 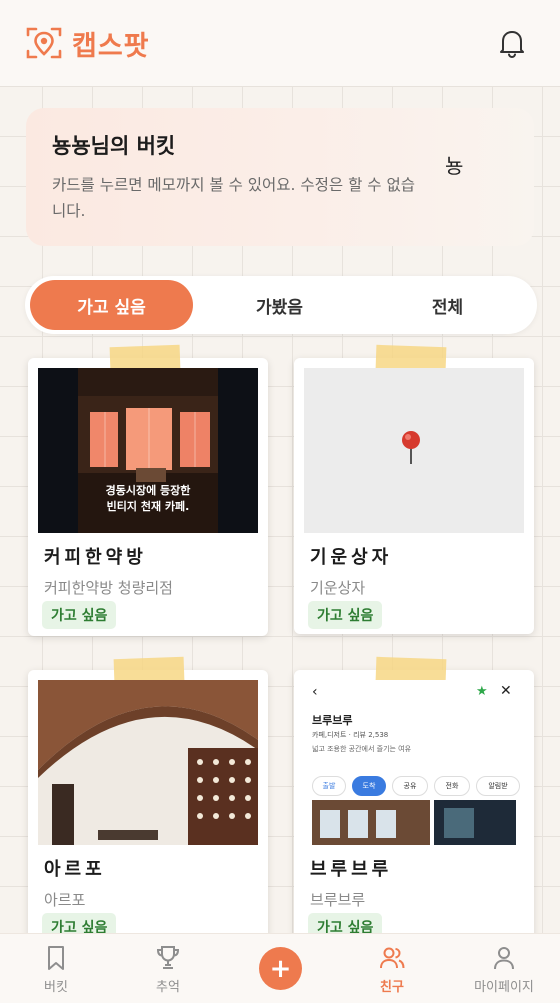 What do you see at coordinates (168, 957) in the screenshot?
I see `trophy-icon` at bounding box center [168, 957].